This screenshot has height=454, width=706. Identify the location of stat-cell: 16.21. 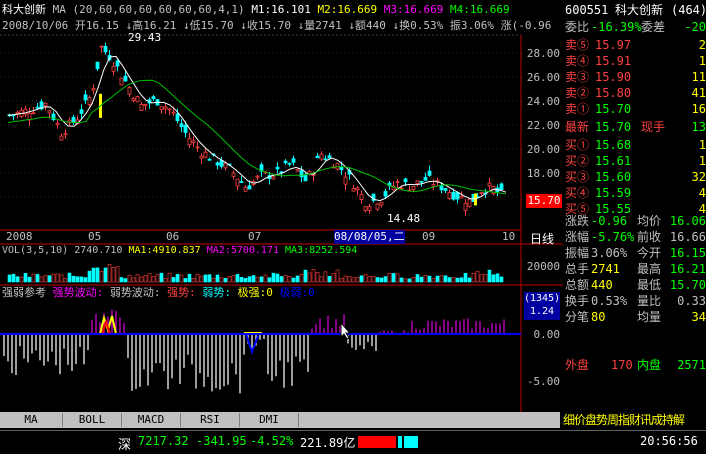
(687, 269).